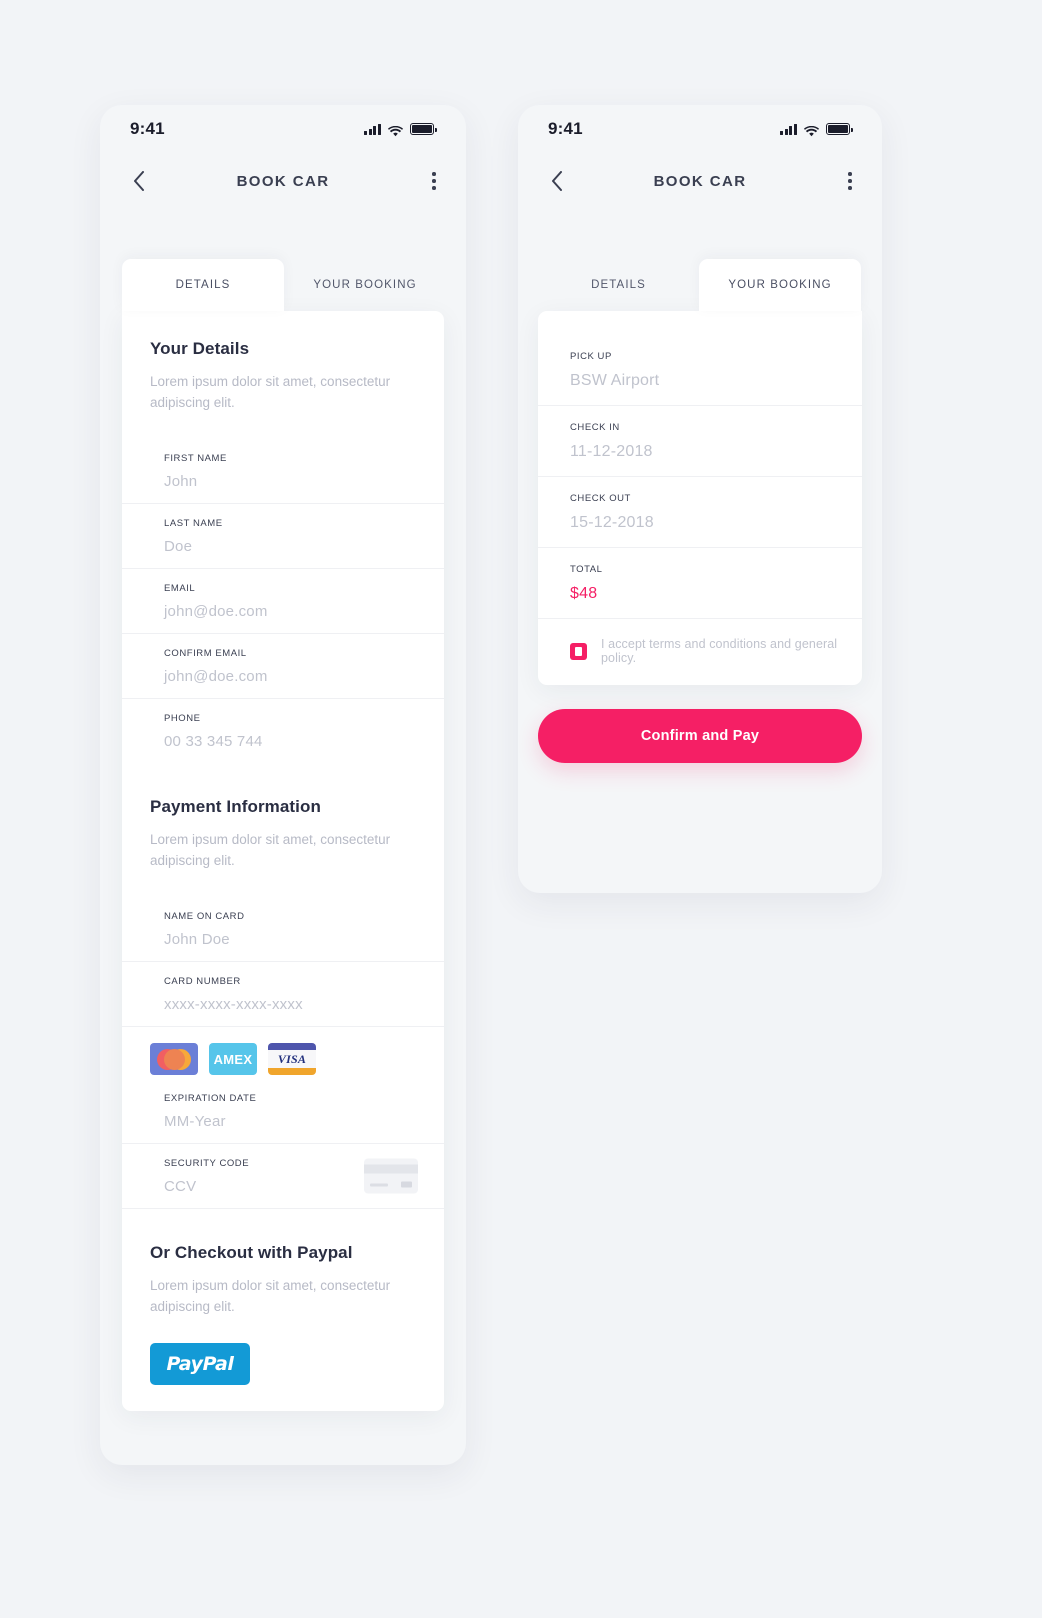 The height and width of the screenshot is (1618, 1042). I want to click on field-value: John, so click(181, 481).